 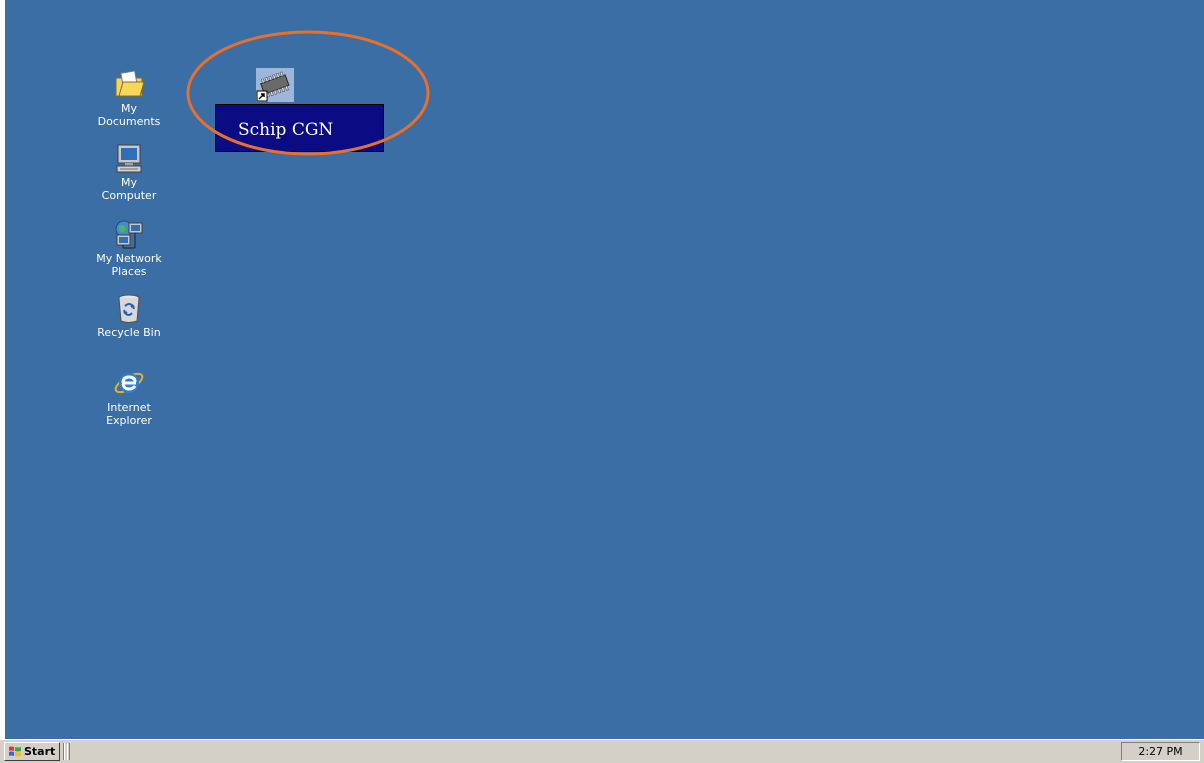 What do you see at coordinates (129, 234) in the screenshot?
I see `network-icon` at bounding box center [129, 234].